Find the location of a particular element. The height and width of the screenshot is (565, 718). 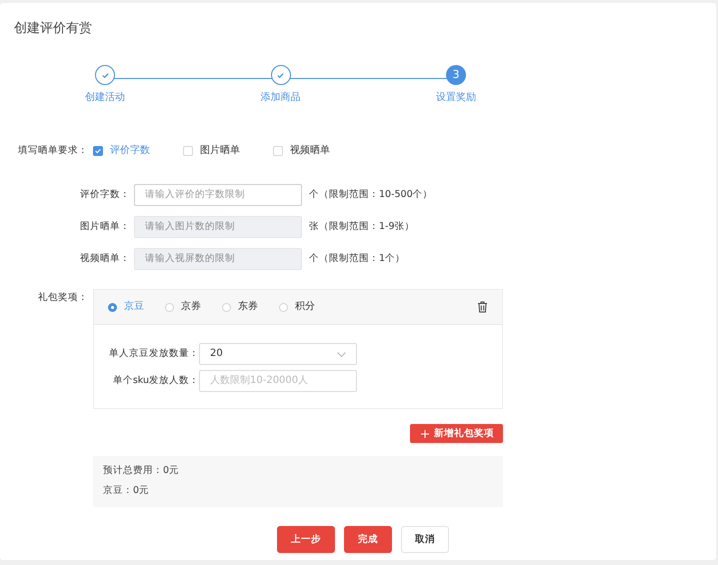

cancel-button: 取消 is located at coordinates (425, 539).